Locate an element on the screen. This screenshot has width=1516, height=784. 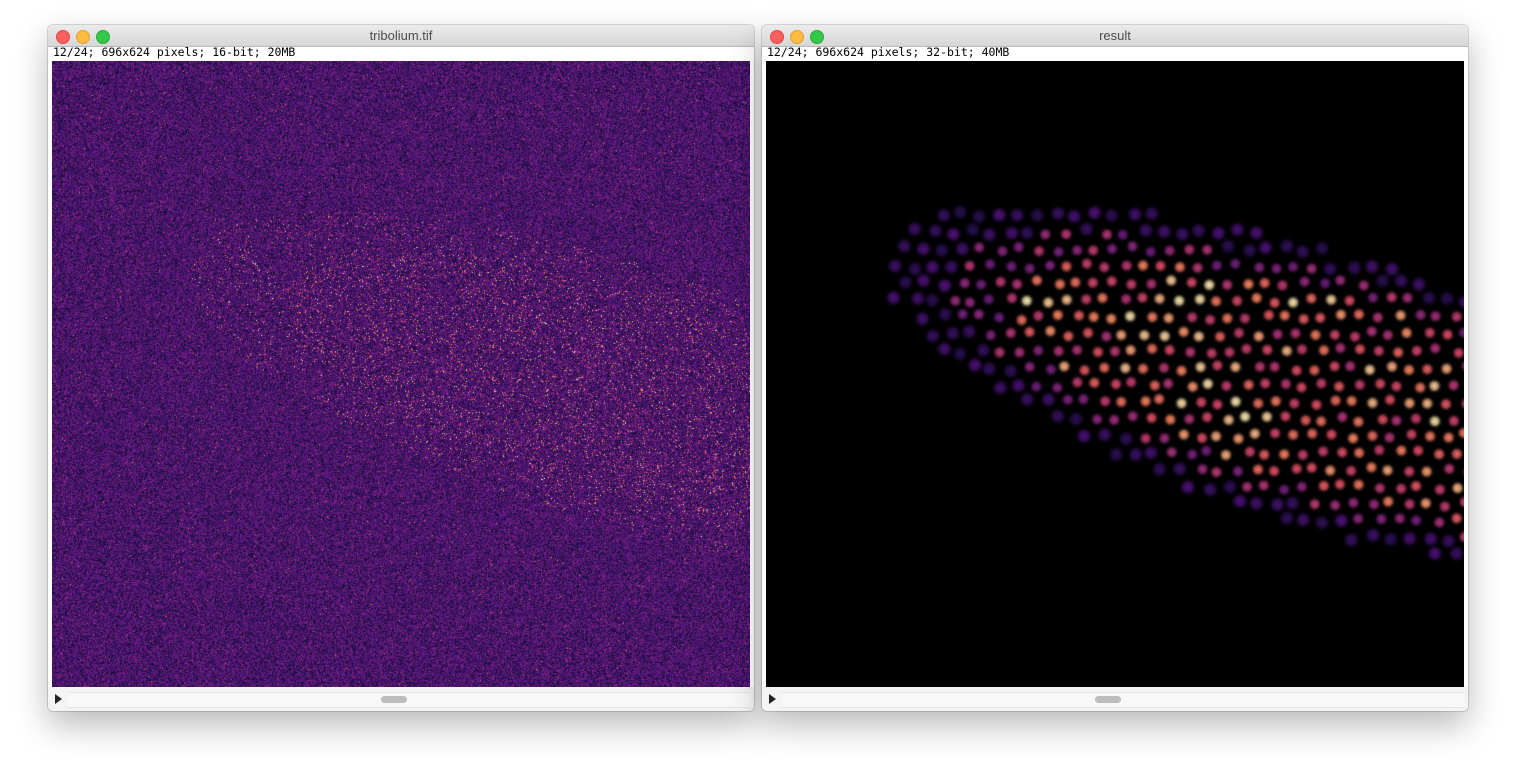
title-bar: result is located at coordinates (1115, 36).